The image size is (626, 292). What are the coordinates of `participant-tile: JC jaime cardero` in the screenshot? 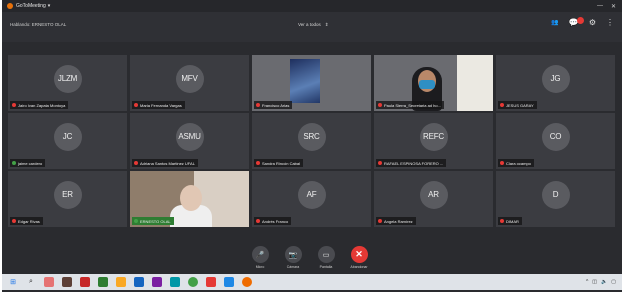 It's located at (67, 141).